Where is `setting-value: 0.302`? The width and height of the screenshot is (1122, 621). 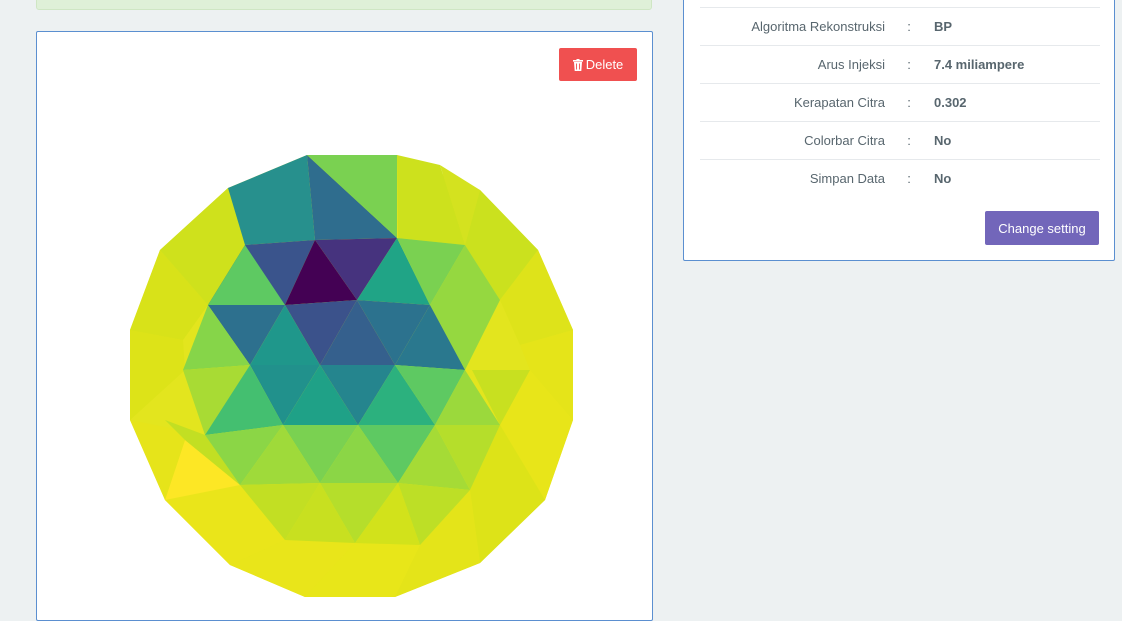
setting-value: 0.302 is located at coordinates (950, 102).